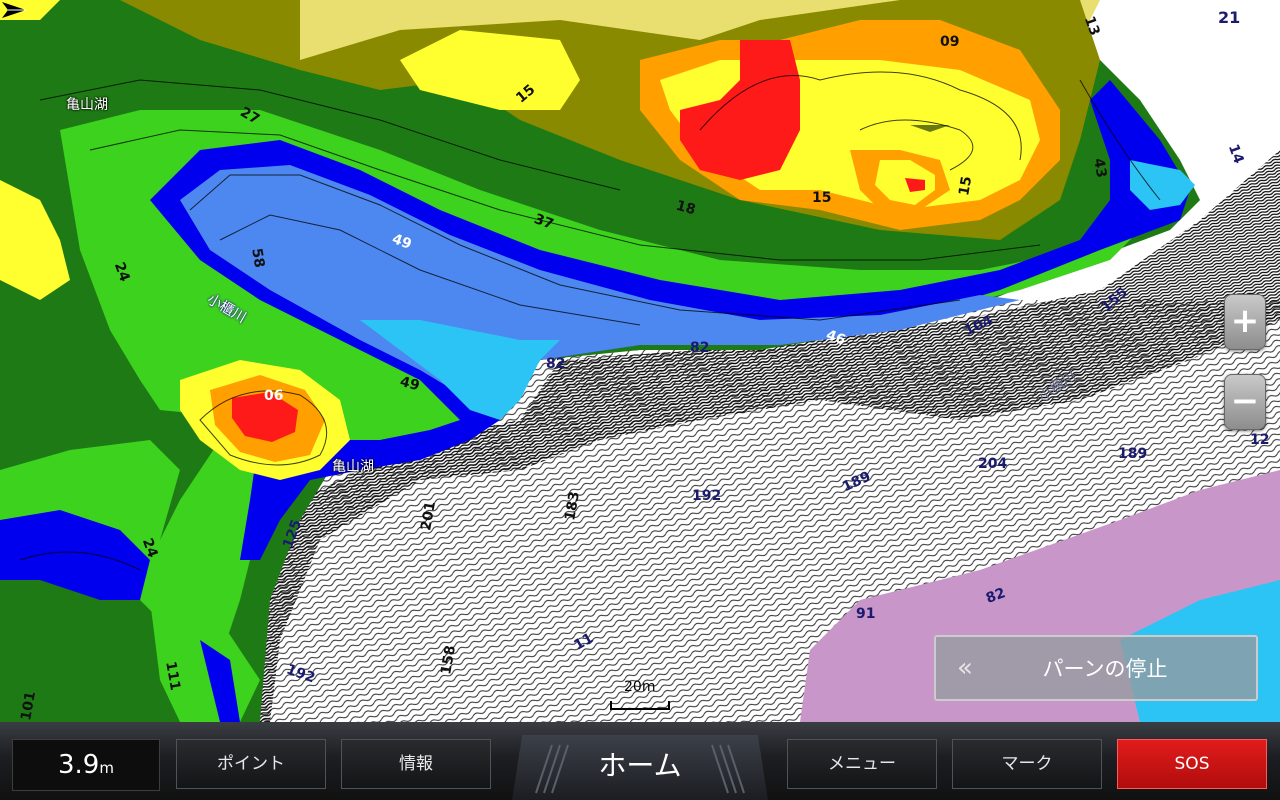 The height and width of the screenshot is (800, 1280). What do you see at coordinates (416, 764) in the screenshot?
I see `info-button: 情報` at bounding box center [416, 764].